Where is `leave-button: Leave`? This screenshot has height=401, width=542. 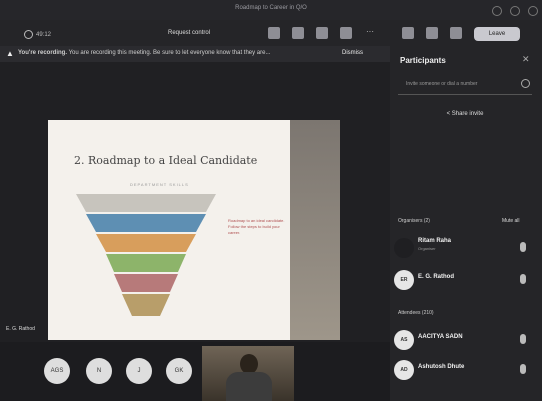
leave-button: Leave is located at coordinates (497, 34).